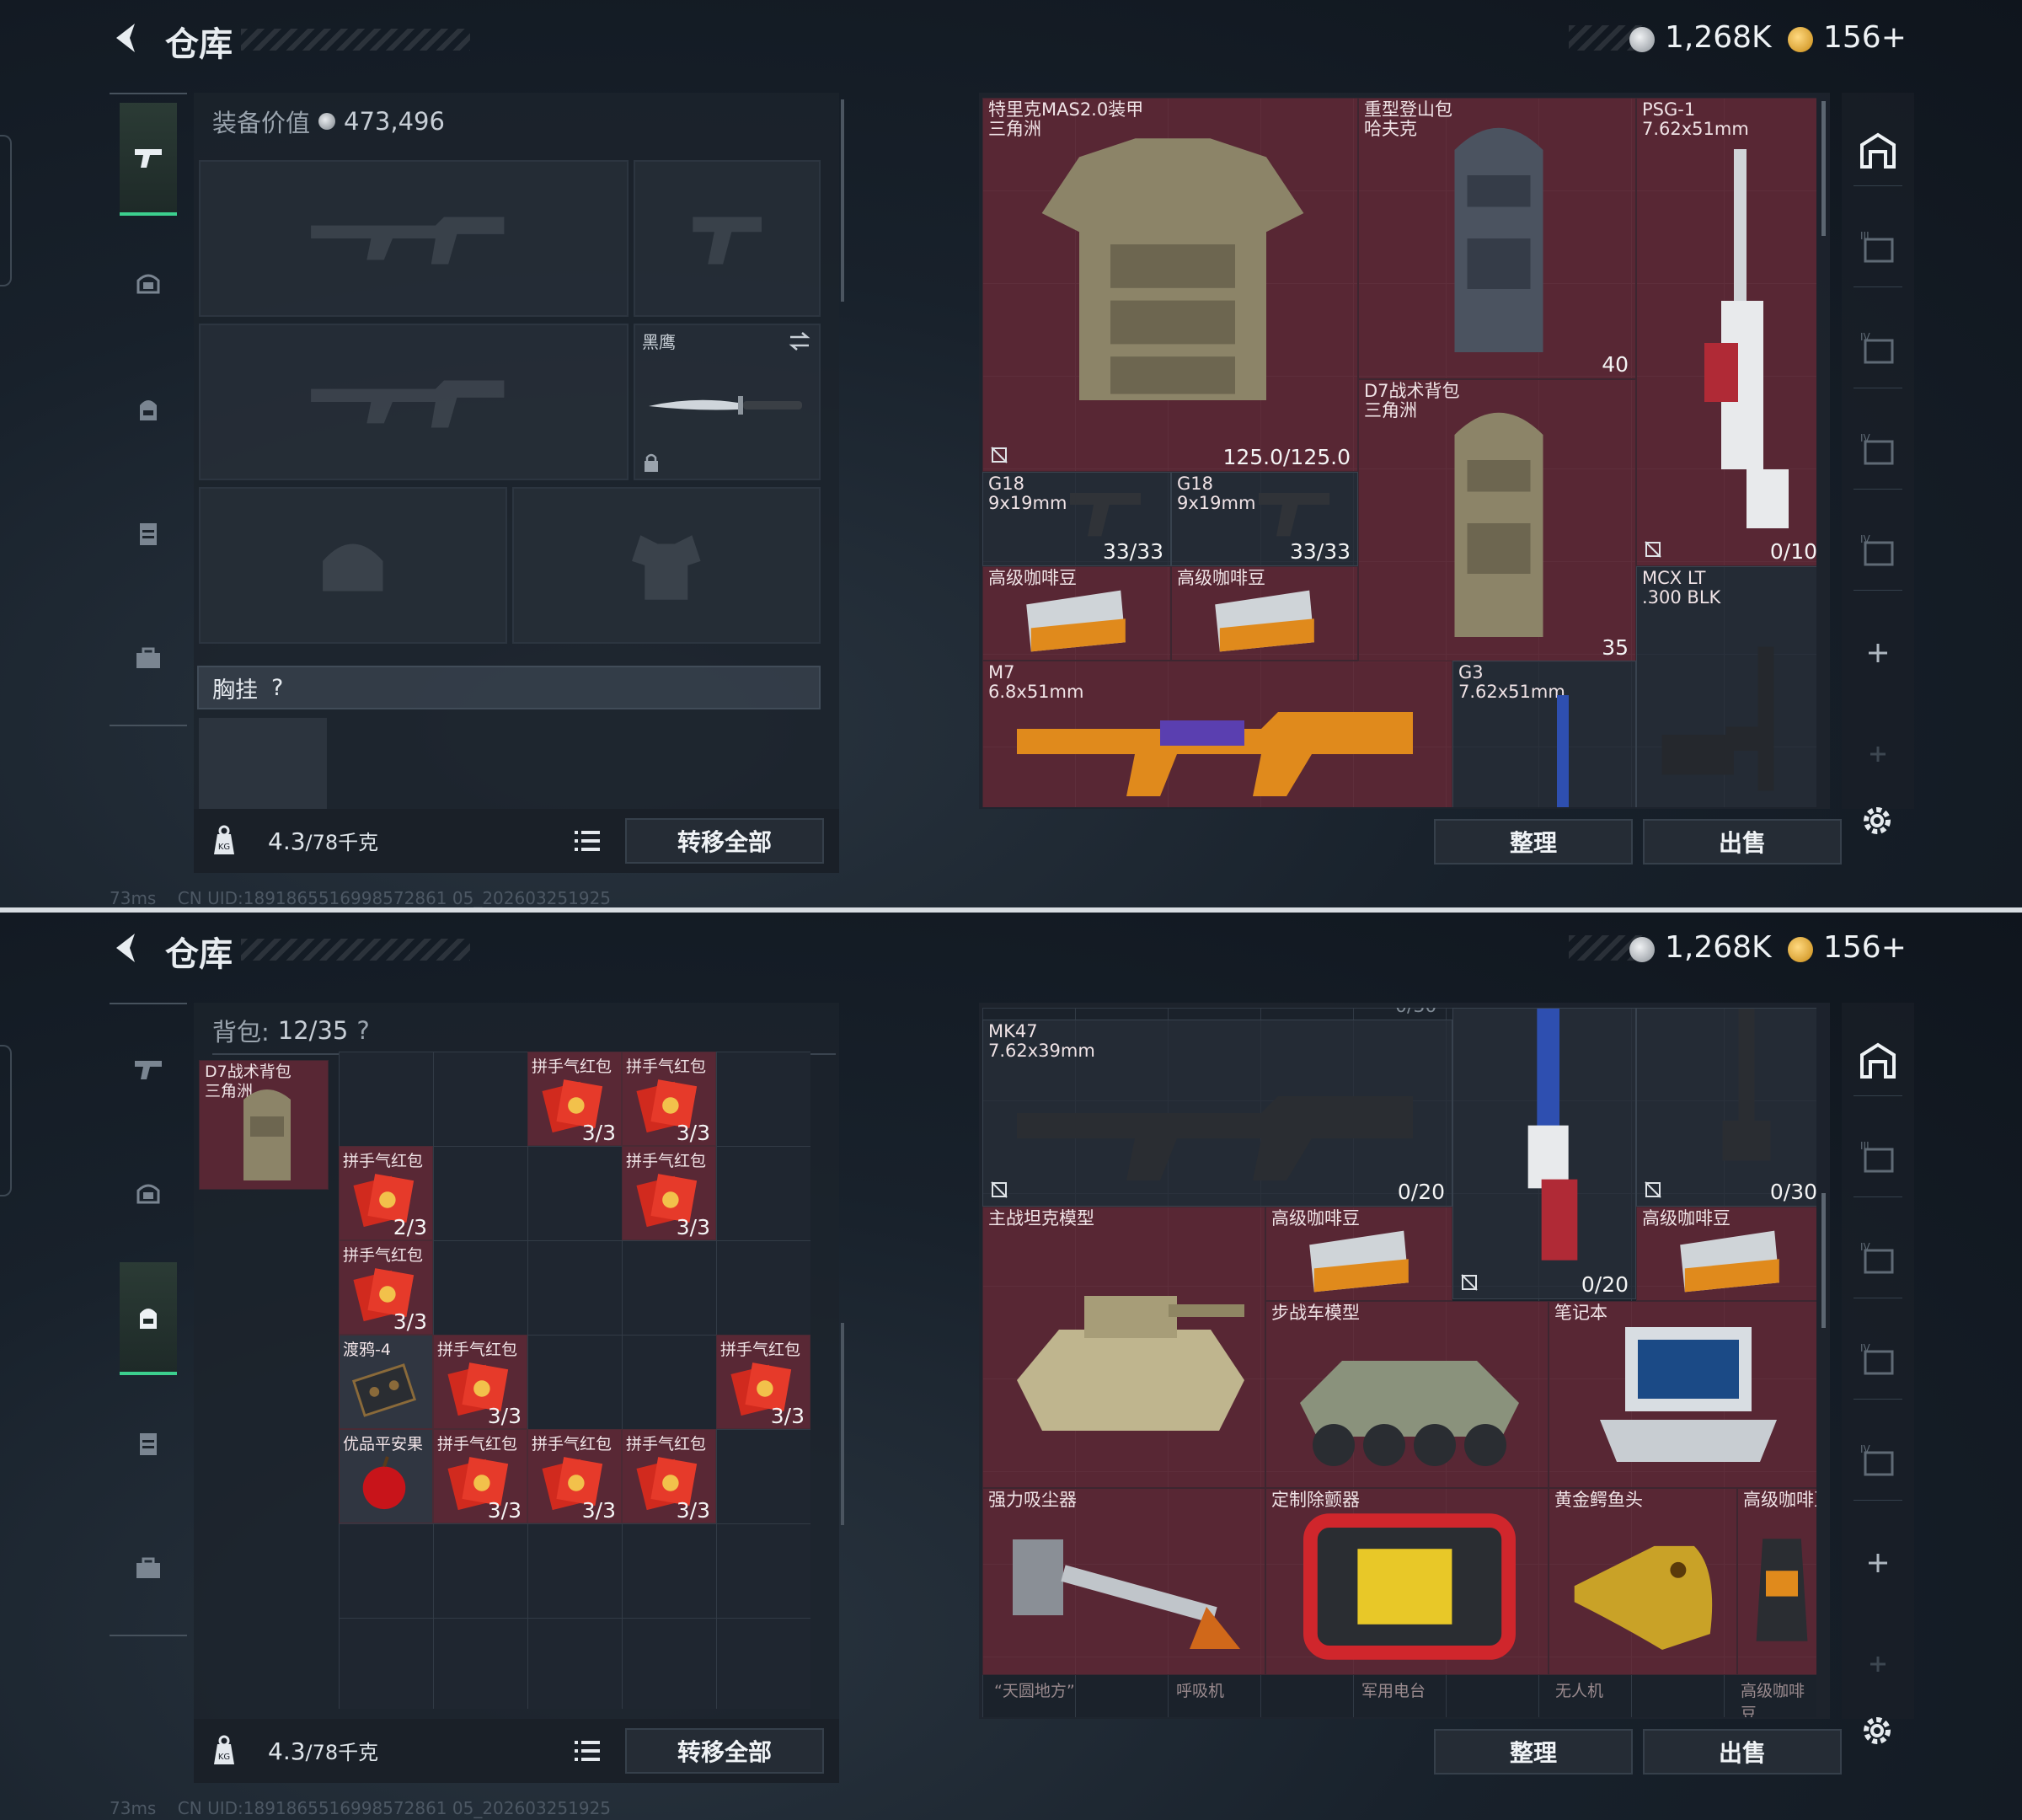  Describe the element at coordinates (1076, 519) in the screenshot. I see `stash-item-g18-a: G18 9x19mm 33/33` at that location.